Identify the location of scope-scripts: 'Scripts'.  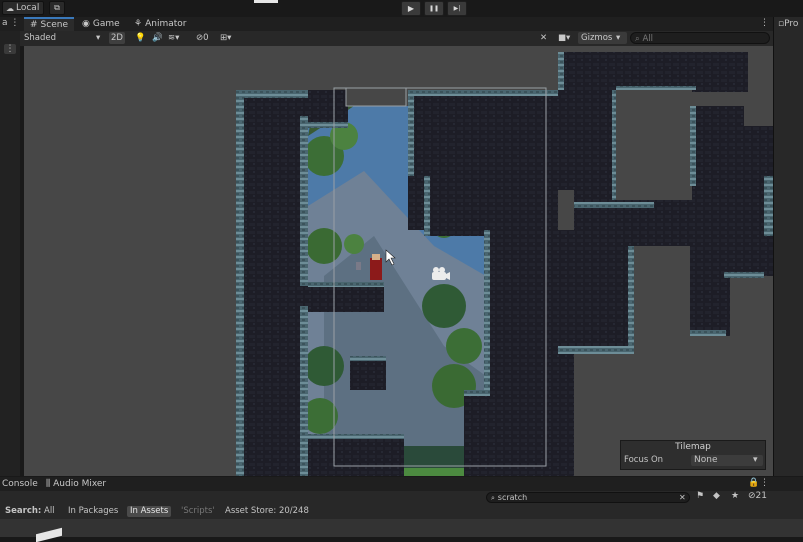
(198, 511).